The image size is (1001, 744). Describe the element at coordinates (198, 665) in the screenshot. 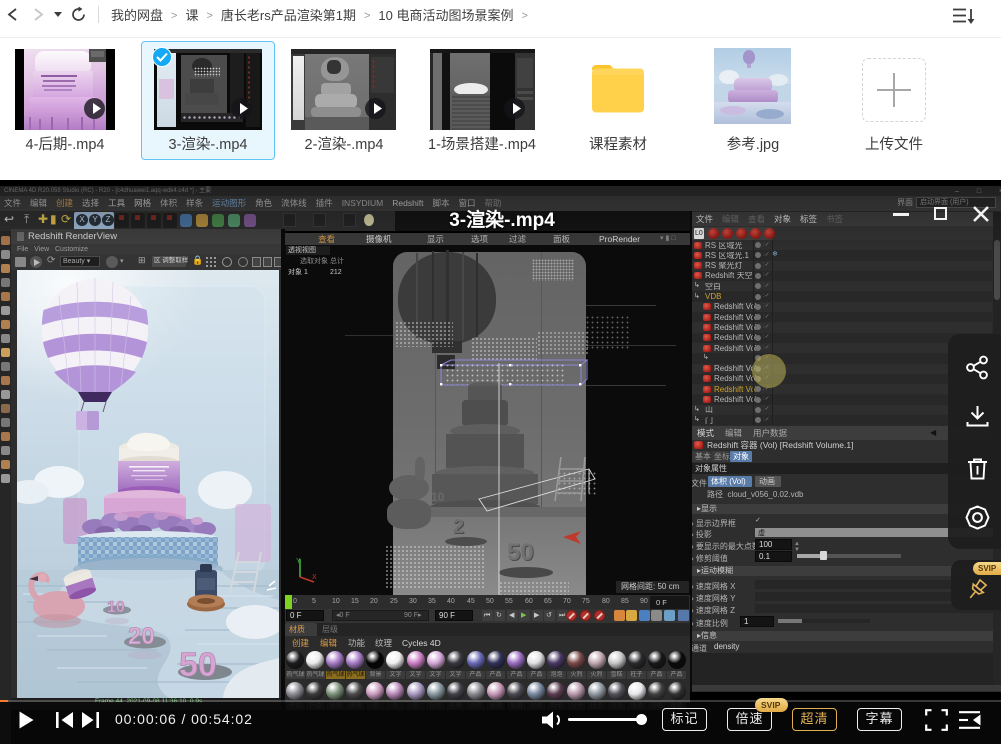

I see `svg-text: 50` at that location.